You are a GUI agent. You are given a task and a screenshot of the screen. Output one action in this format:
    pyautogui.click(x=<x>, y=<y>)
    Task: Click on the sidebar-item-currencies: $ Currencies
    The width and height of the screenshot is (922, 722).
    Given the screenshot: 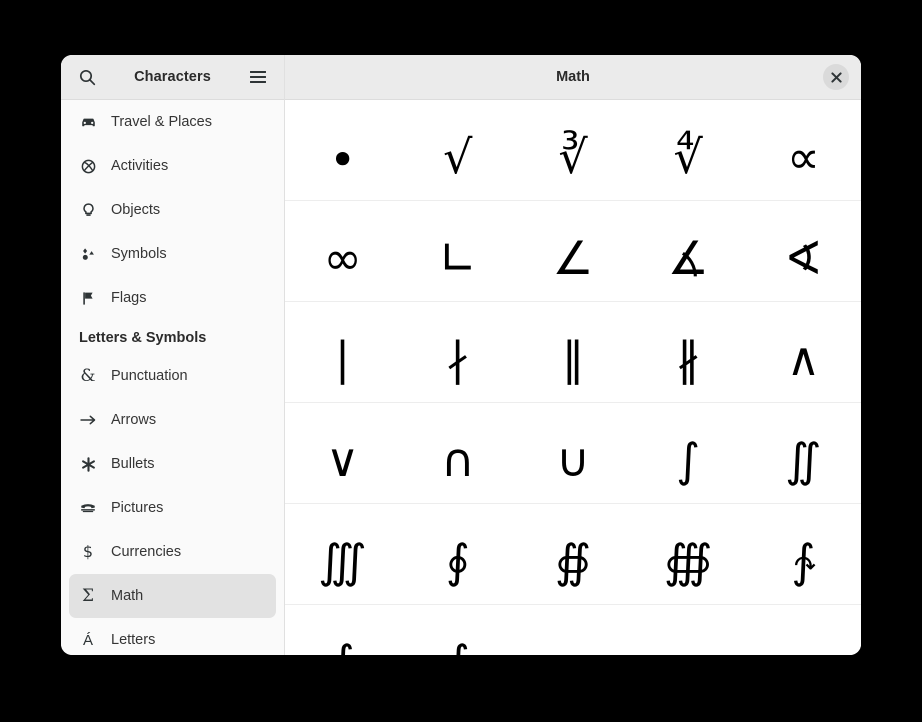 What is the action you would take?
    pyautogui.click(x=172, y=552)
    